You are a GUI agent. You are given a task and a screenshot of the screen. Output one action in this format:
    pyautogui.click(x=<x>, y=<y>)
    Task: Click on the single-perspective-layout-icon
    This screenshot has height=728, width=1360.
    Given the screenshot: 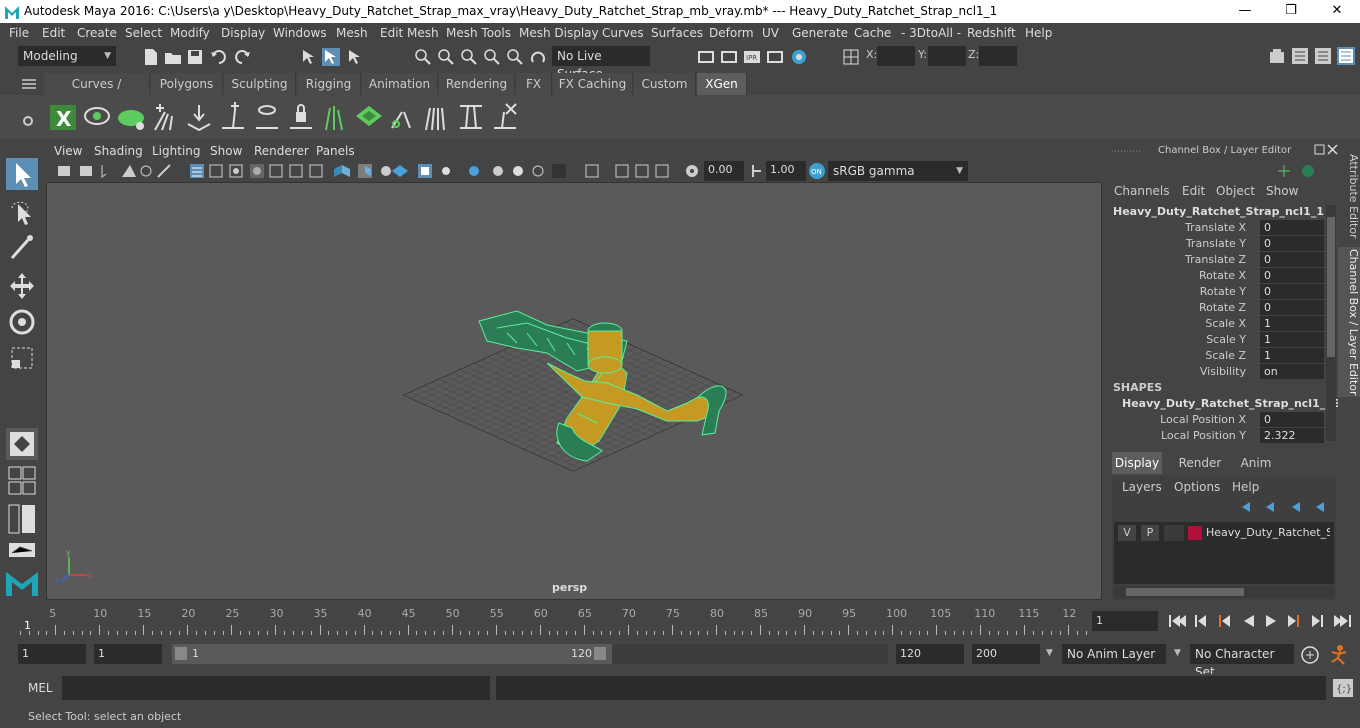 What is the action you would take?
    pyautogui.click(x=22, y=444)
    